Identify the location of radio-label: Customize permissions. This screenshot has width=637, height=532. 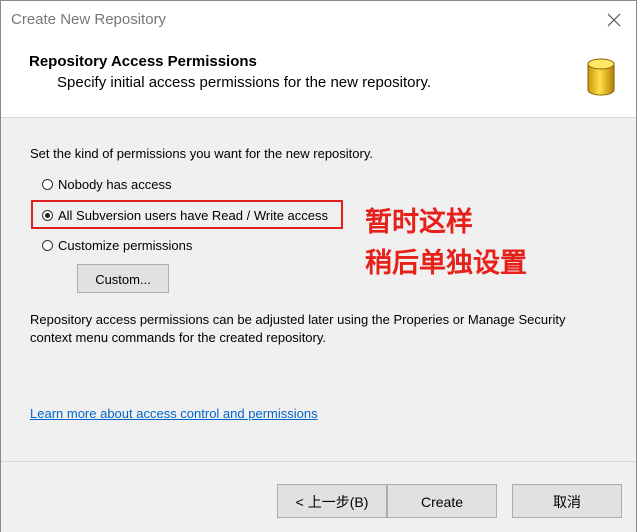
(125, 245).